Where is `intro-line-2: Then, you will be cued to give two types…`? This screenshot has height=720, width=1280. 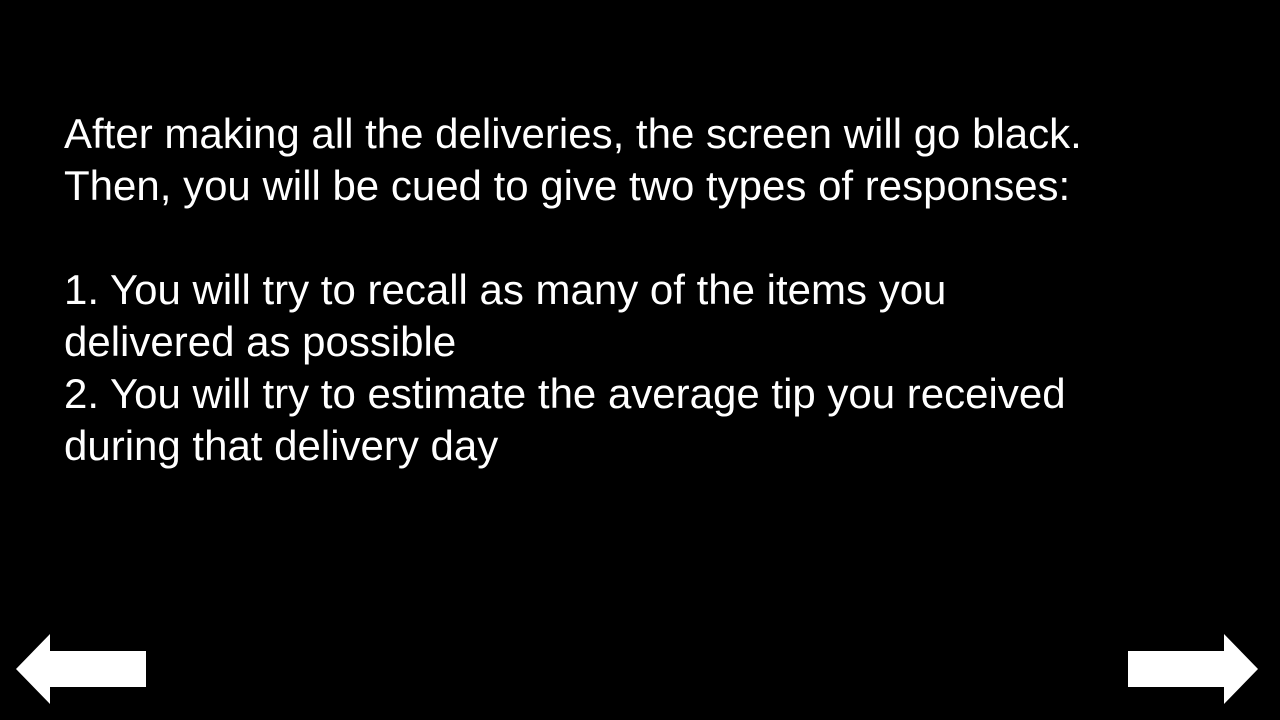
intro-line-2: Then, you will be cued to give two types… is located at coordinates (567, 185).